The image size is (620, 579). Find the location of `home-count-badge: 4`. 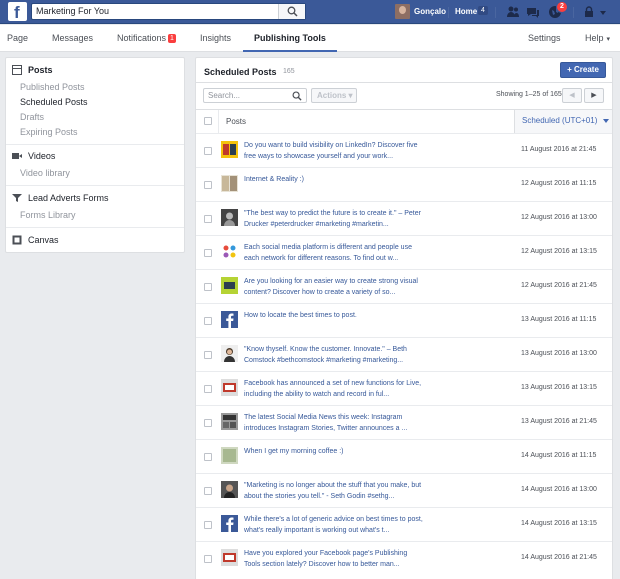

home-count-badge: 4 is located at coordinates (483, 10).